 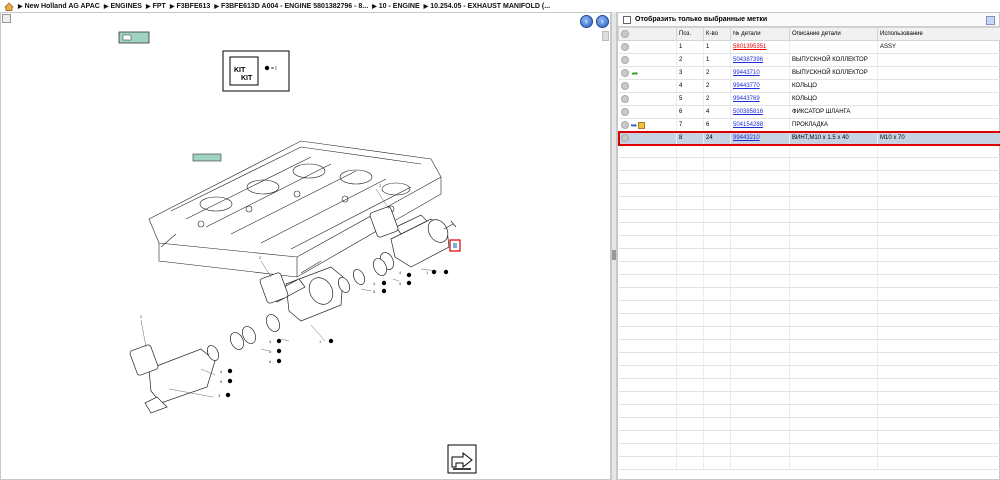 I want to click on part-number-link: 99443710, so click(x=746, y=73).